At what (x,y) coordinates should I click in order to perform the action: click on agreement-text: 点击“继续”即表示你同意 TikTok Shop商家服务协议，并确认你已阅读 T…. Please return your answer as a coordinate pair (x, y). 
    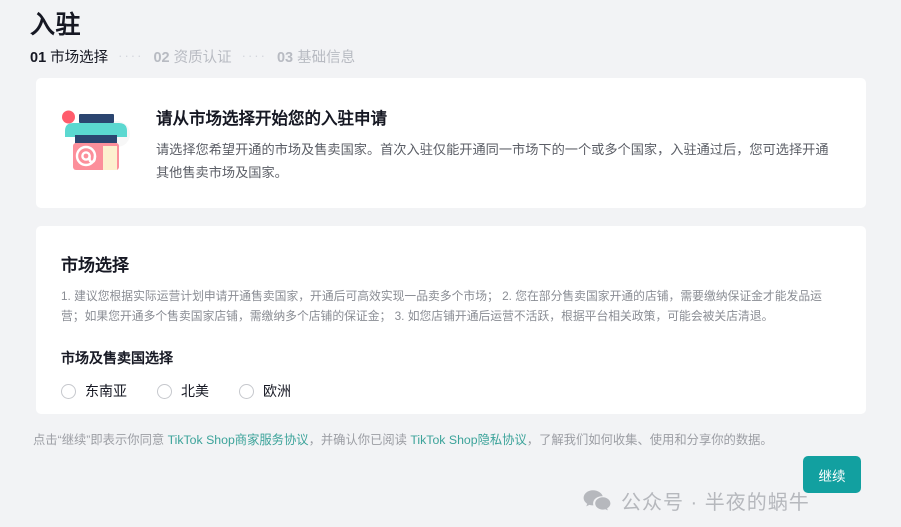
    Looking at the image, I should click on (403, 440).